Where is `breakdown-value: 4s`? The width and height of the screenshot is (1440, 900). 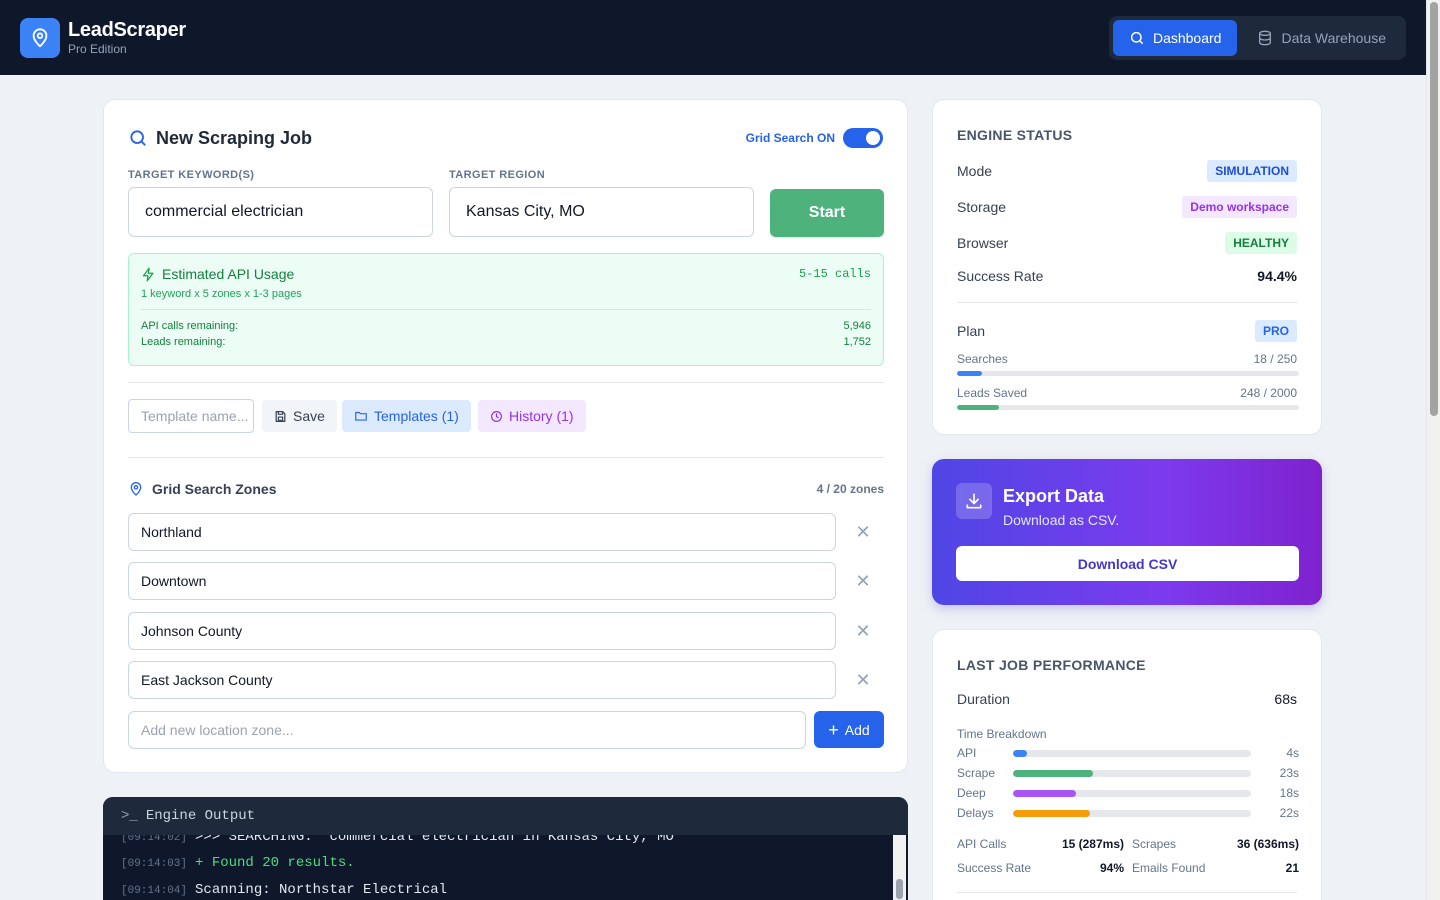 breakdown-value: 4s is located at coordinates (1292, 753).